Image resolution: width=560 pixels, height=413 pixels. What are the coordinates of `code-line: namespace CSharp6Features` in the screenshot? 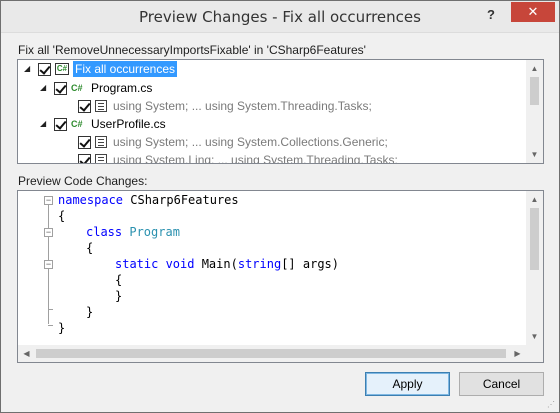 It's located at (148, 201).